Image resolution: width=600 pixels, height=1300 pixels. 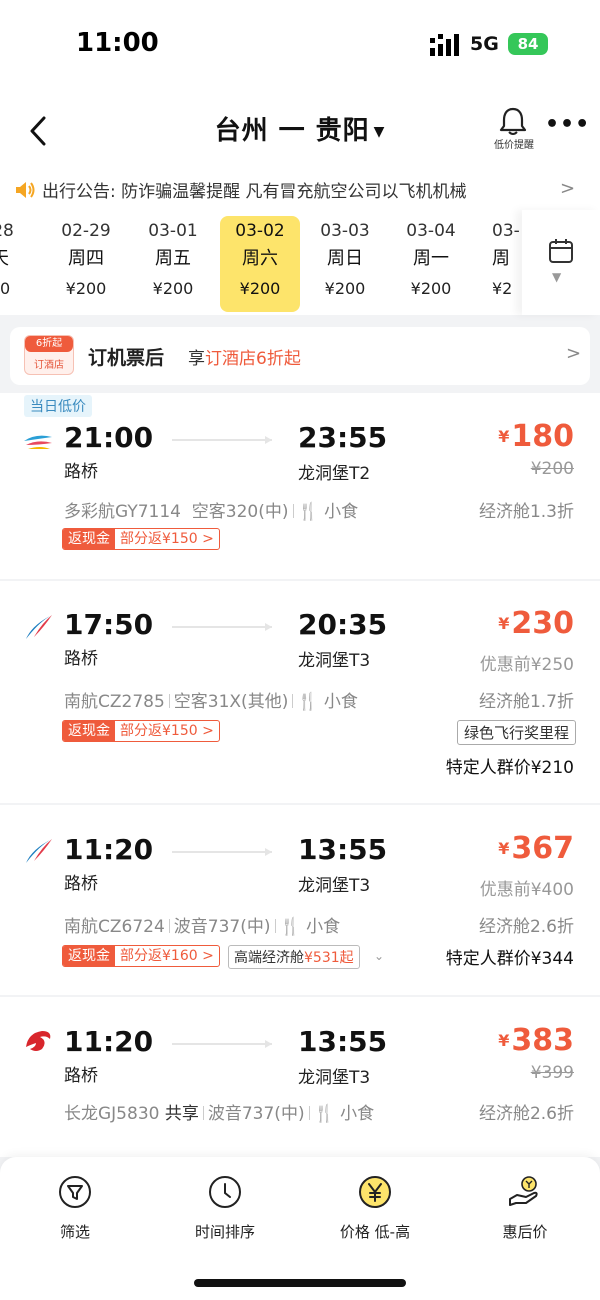 I want to click on hotel-promo-banner: 6折起 订酒店 订机票后 享订酒店6折起 >, so click(x=300, y=356).